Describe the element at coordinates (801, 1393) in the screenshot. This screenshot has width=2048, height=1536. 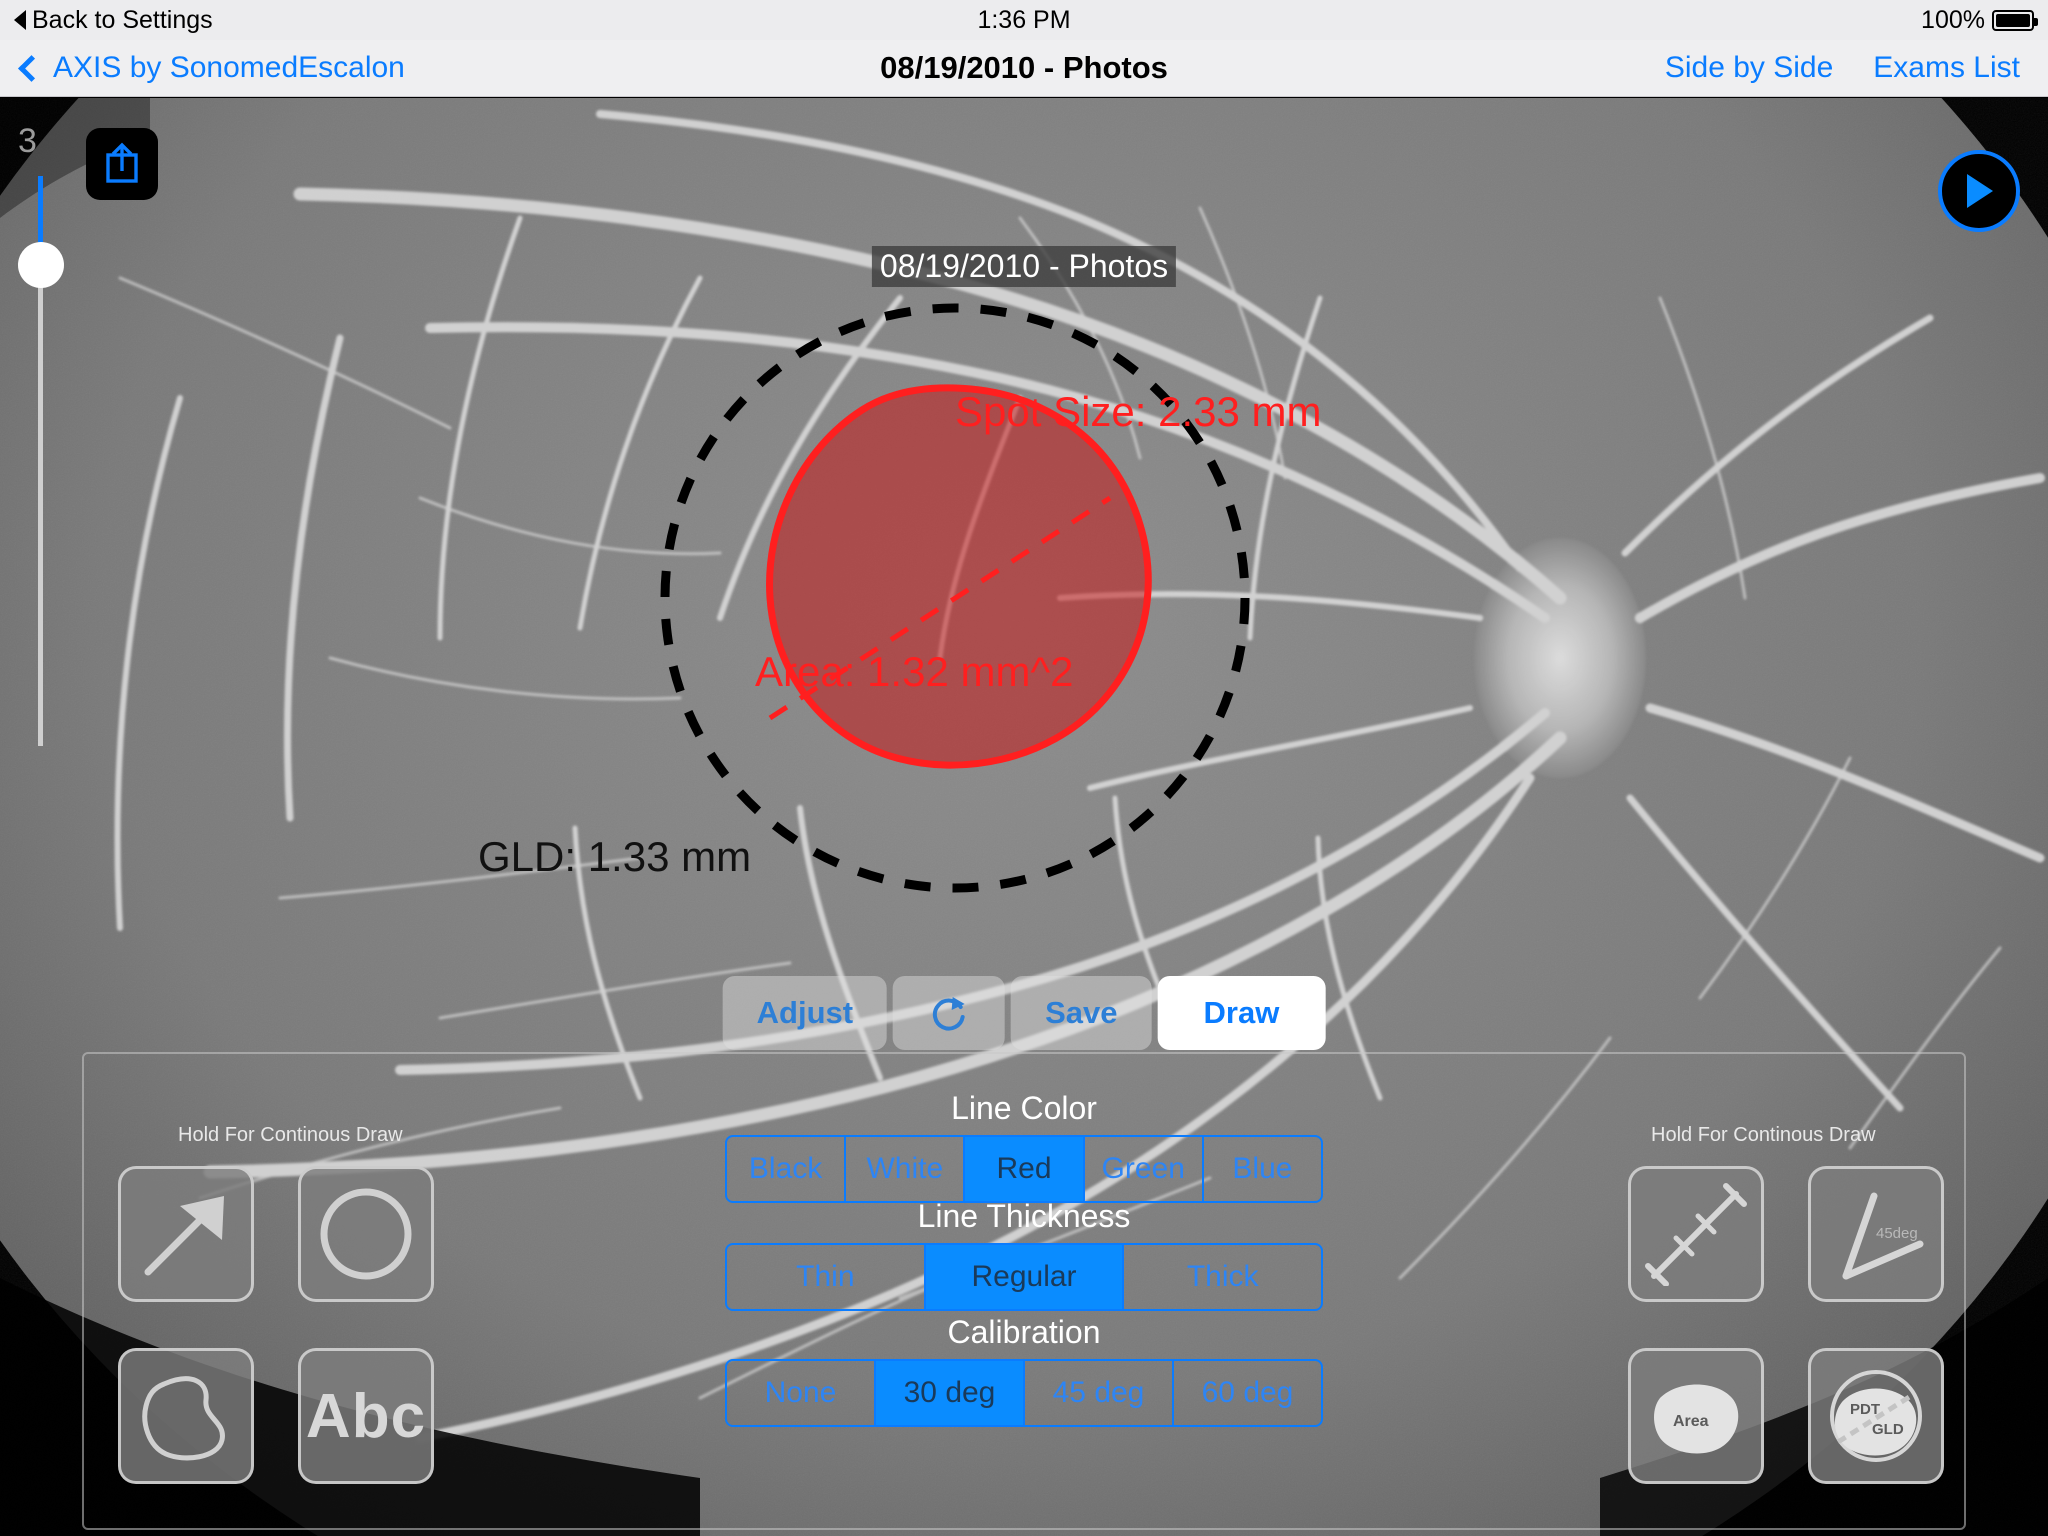
I see `calibration-option-none: None` at that location.